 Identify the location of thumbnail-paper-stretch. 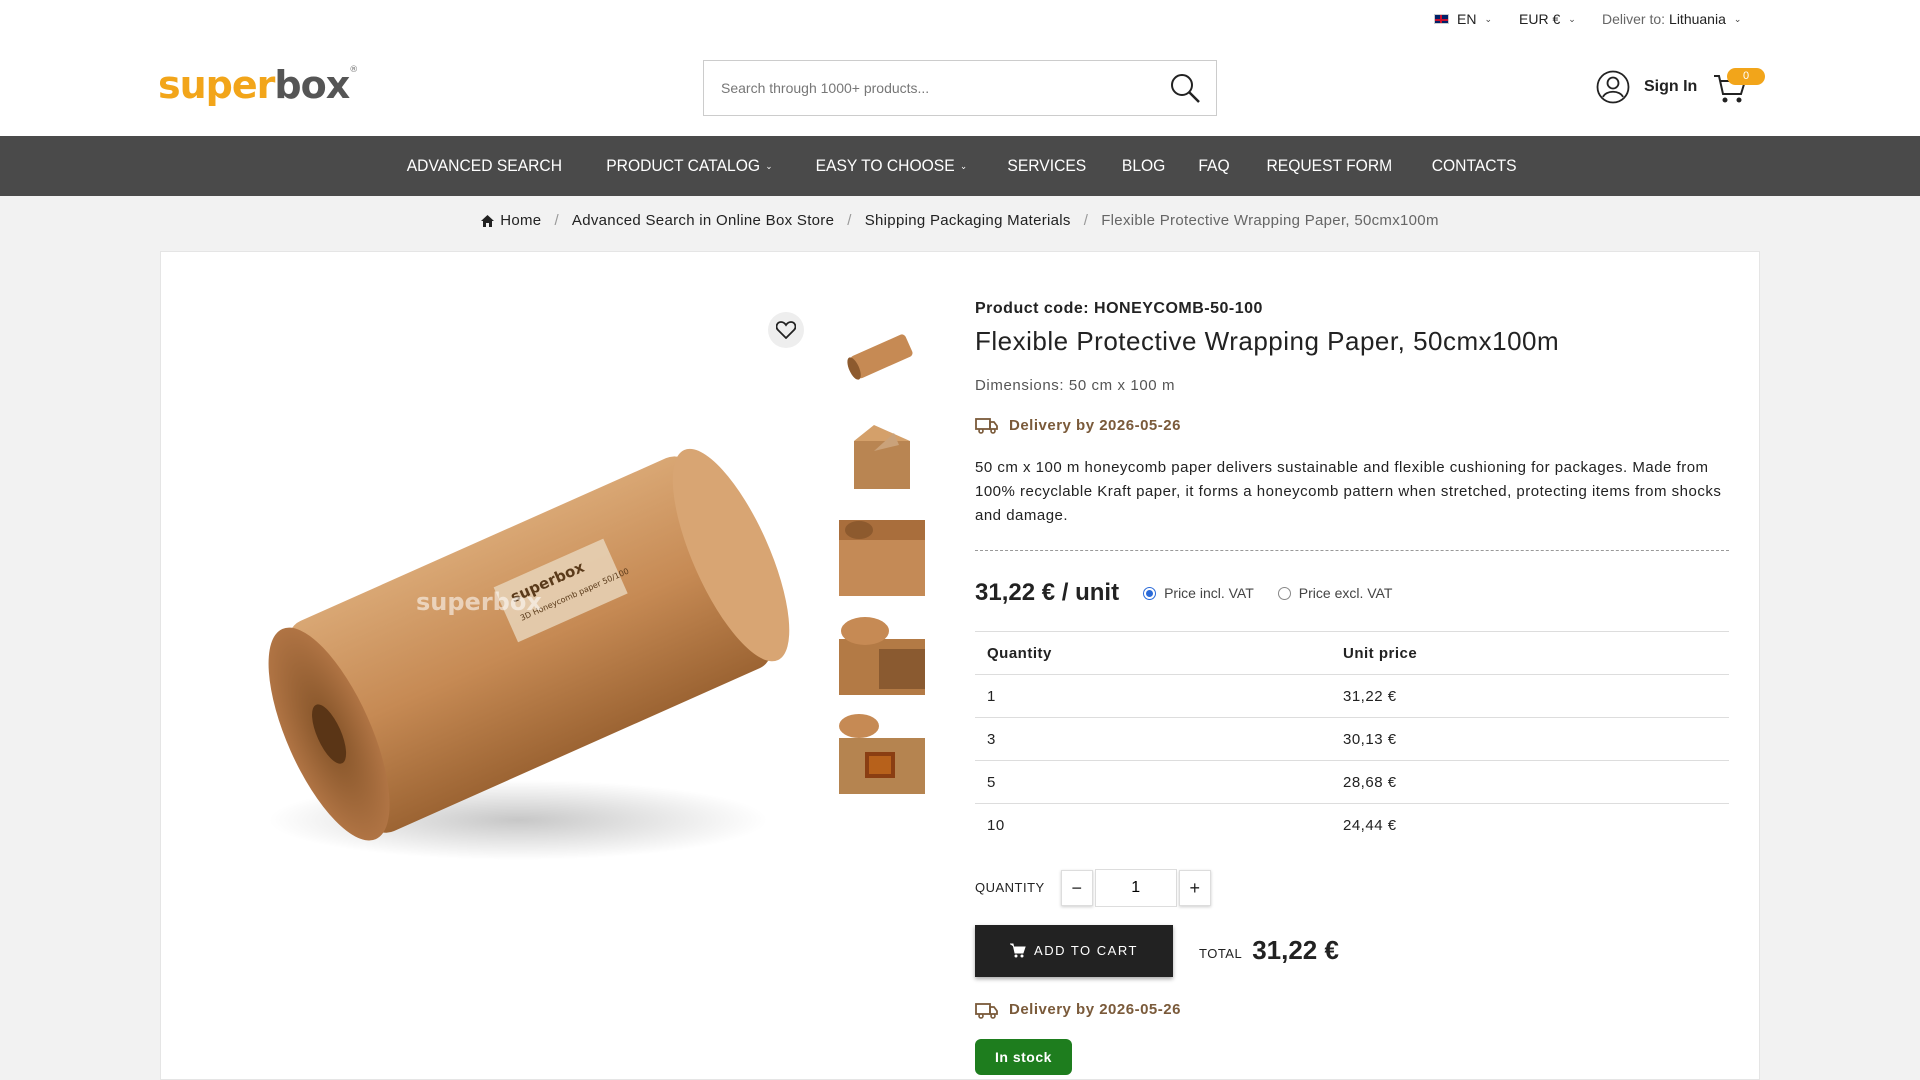
(882, 652).